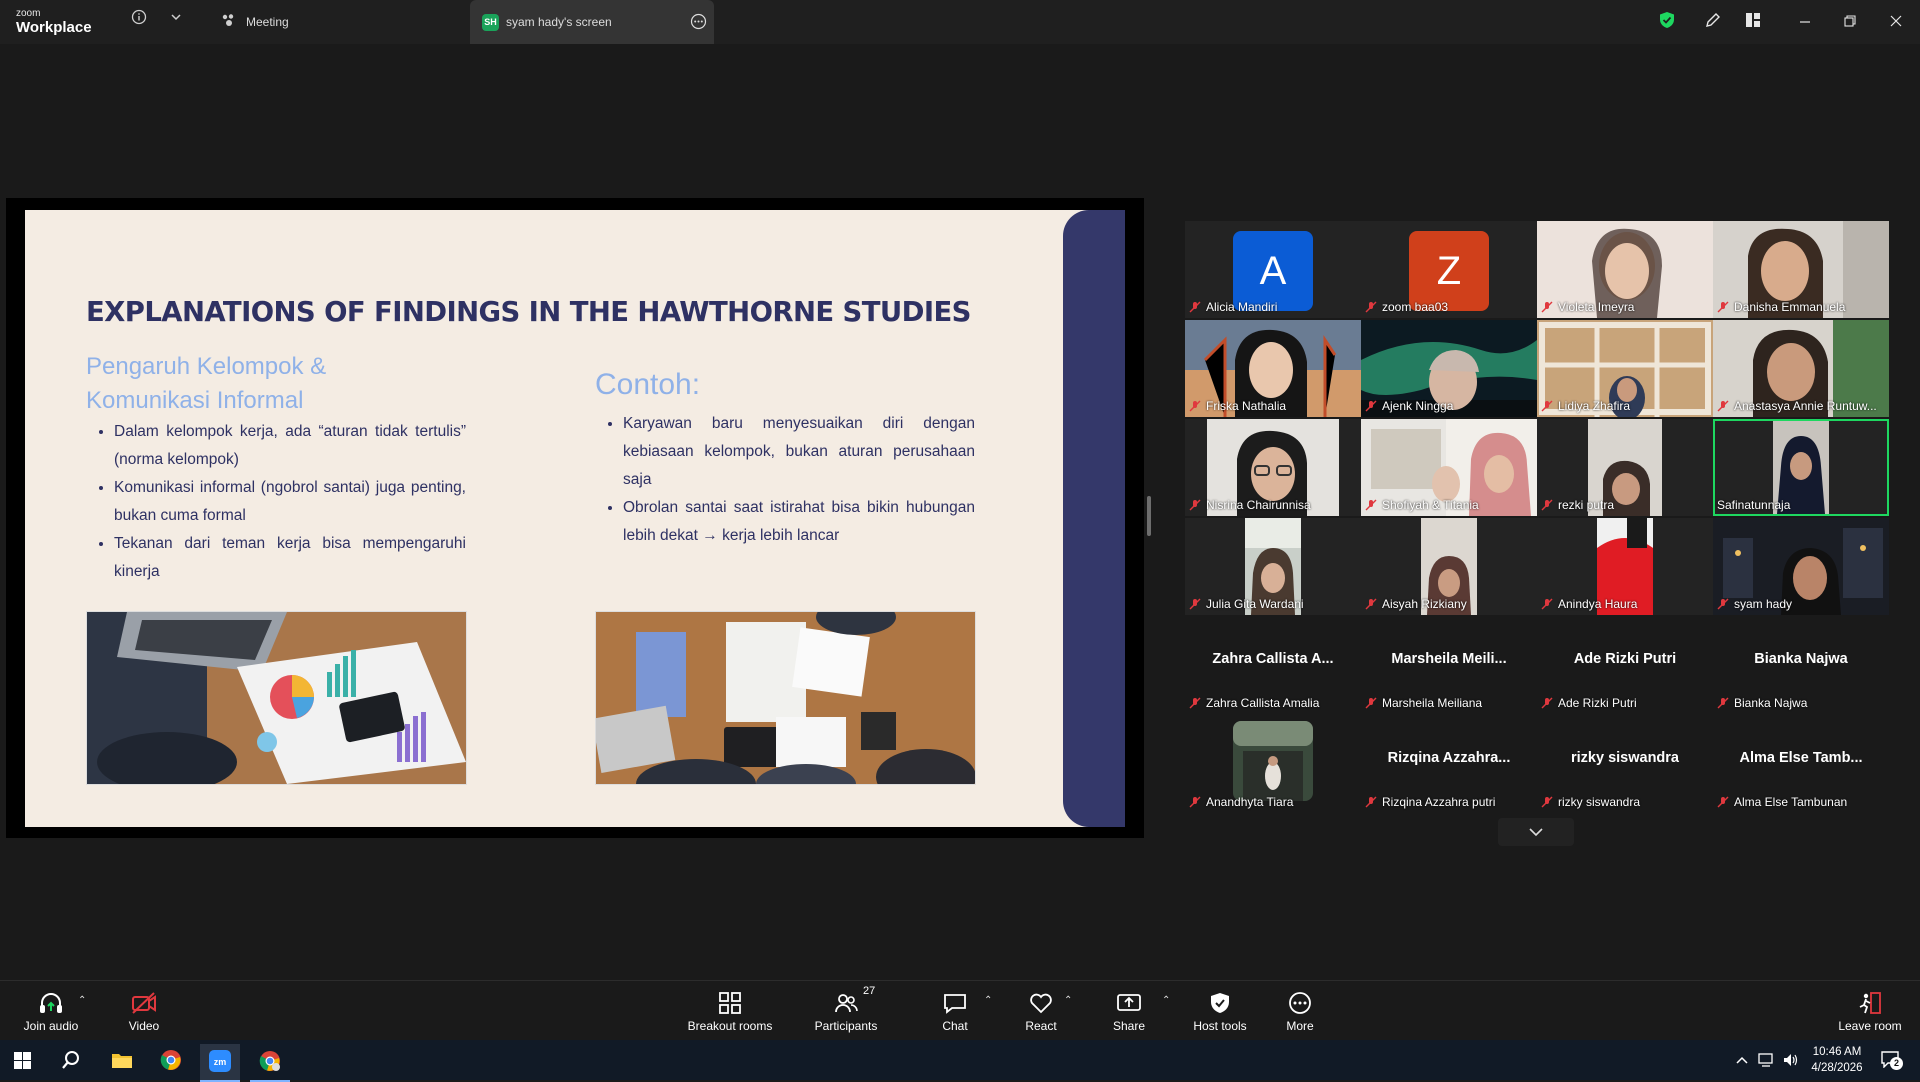 The width and height of the screenshot is (1920, 1082). What do you see at coordinates (1896, 1063) in the screenshot?
I see `notification-count: 2` at bounding box center [1896, 1063].